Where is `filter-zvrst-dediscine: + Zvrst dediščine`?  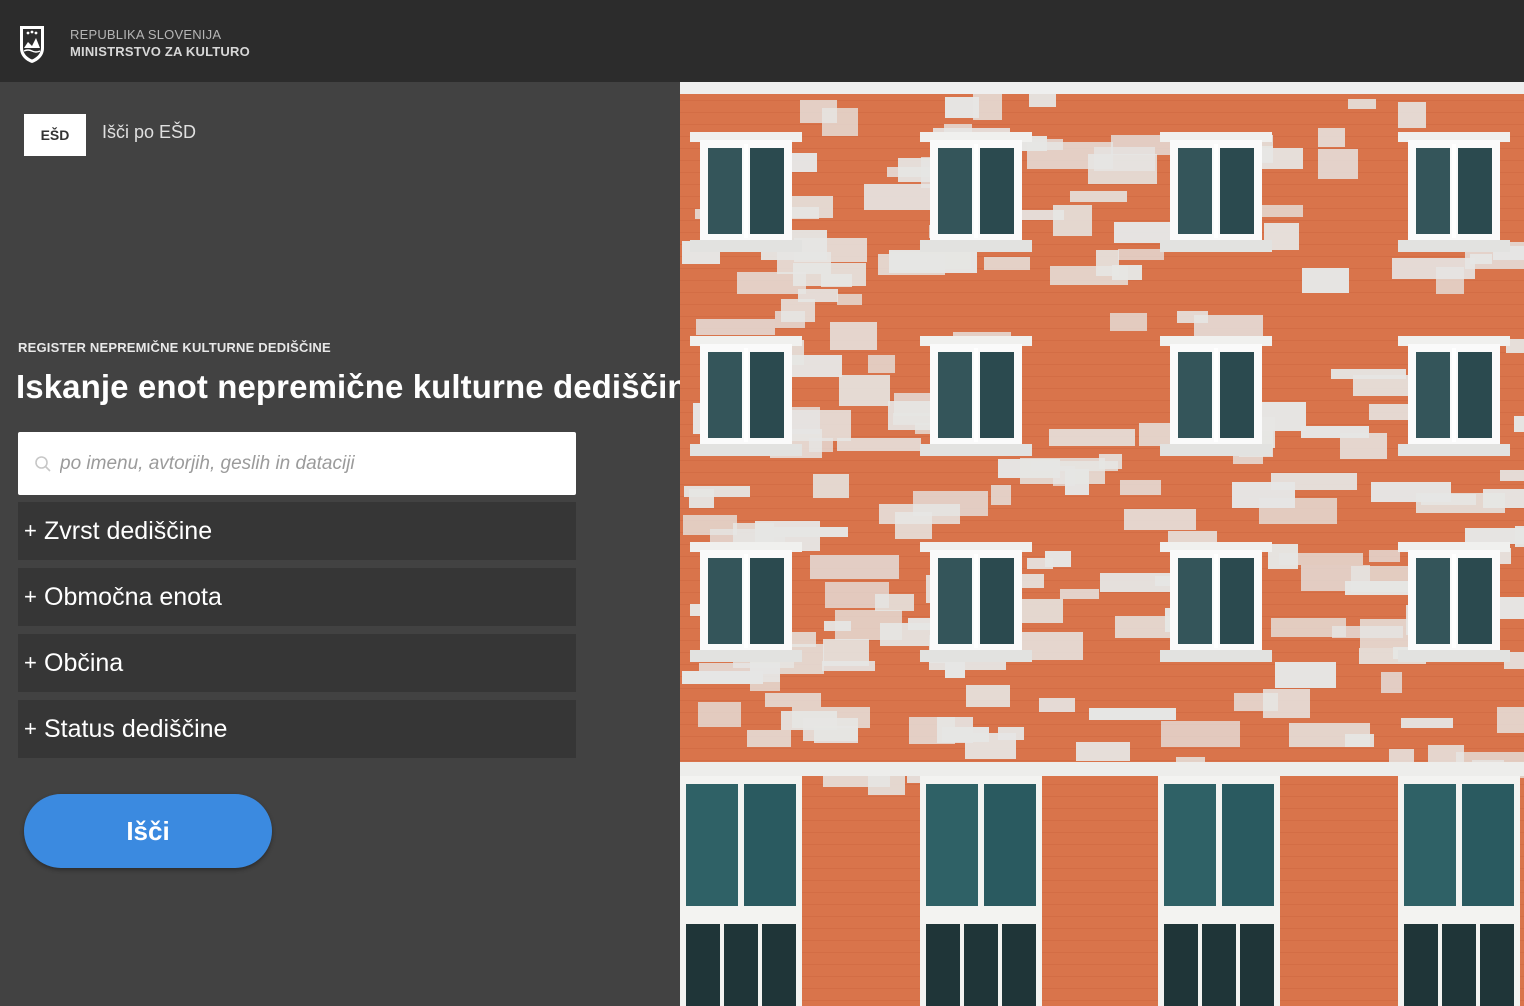
filter-zvrst-dediscine: + Zvrst dediščine is located at coordinates (297, 531).